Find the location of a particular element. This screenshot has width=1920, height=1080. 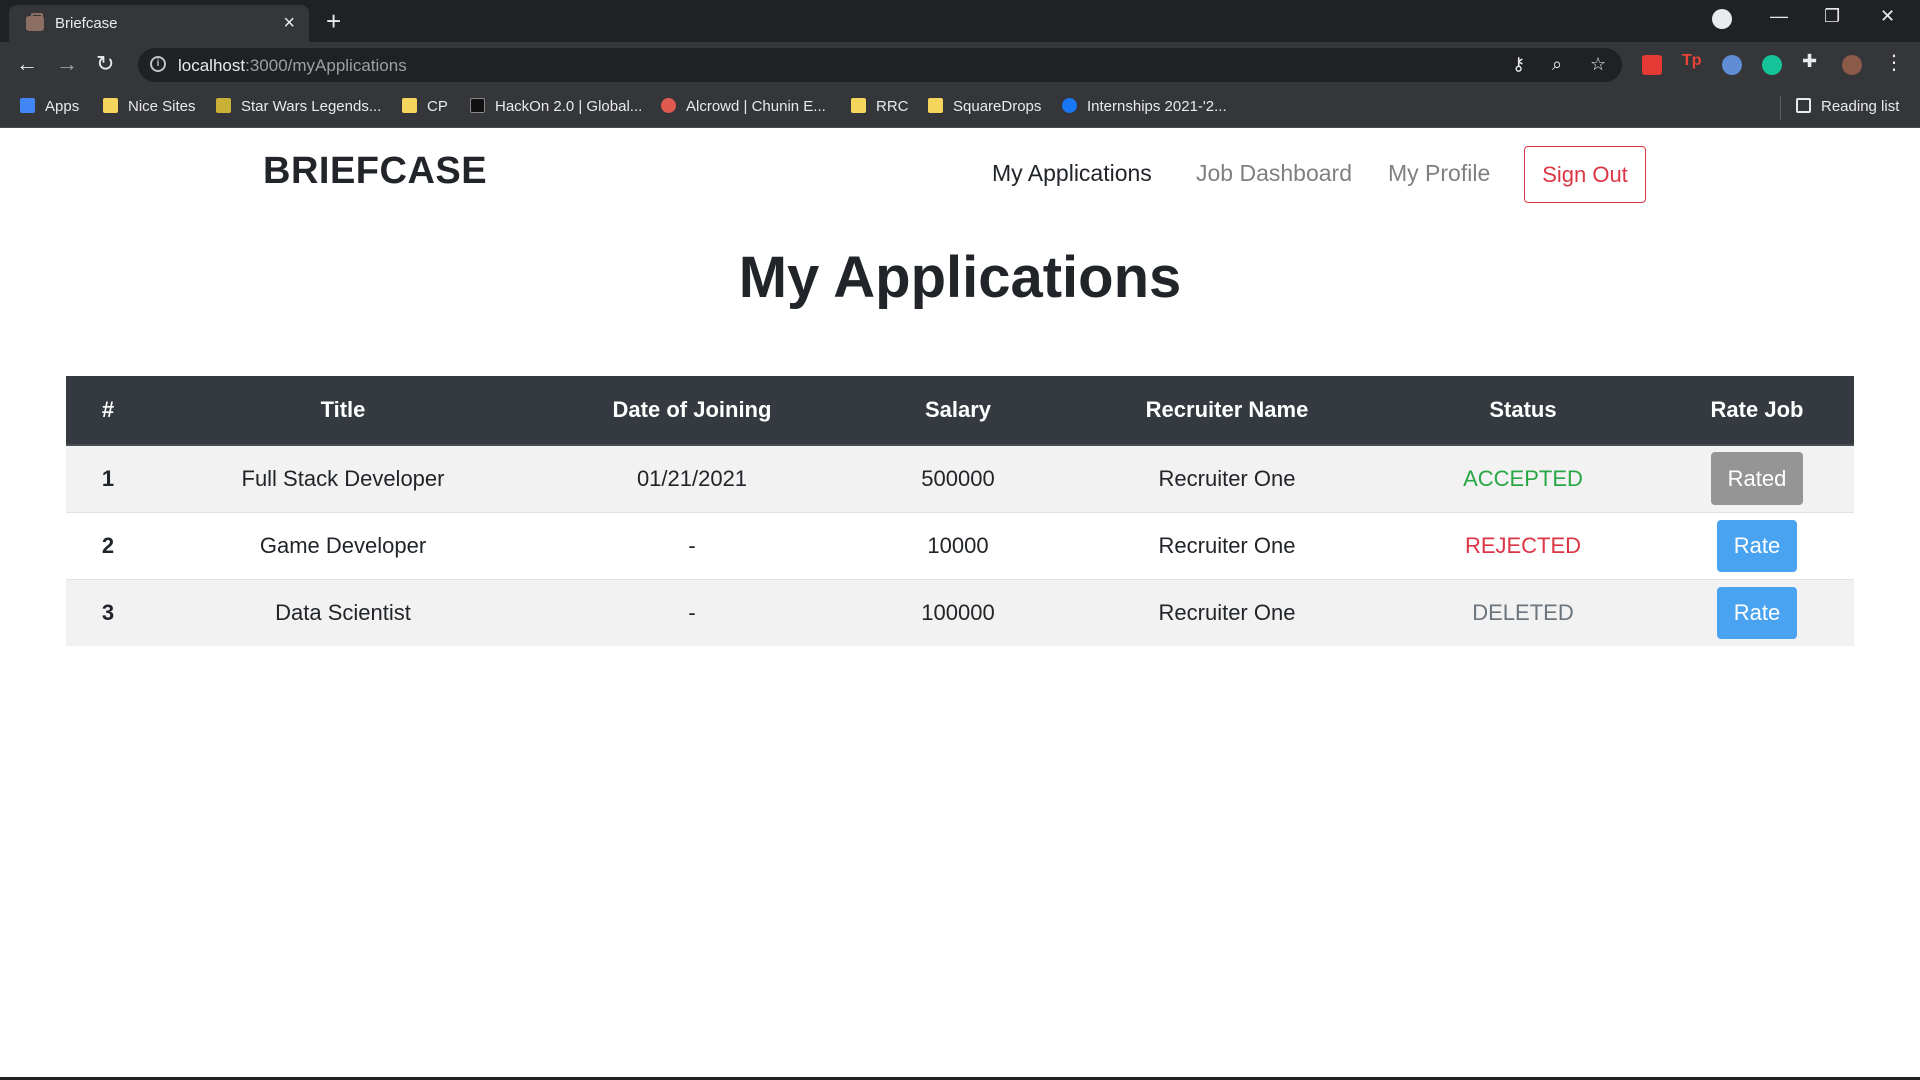

brand-logo: BRIEFCASE is located at coordinates (375, 171).